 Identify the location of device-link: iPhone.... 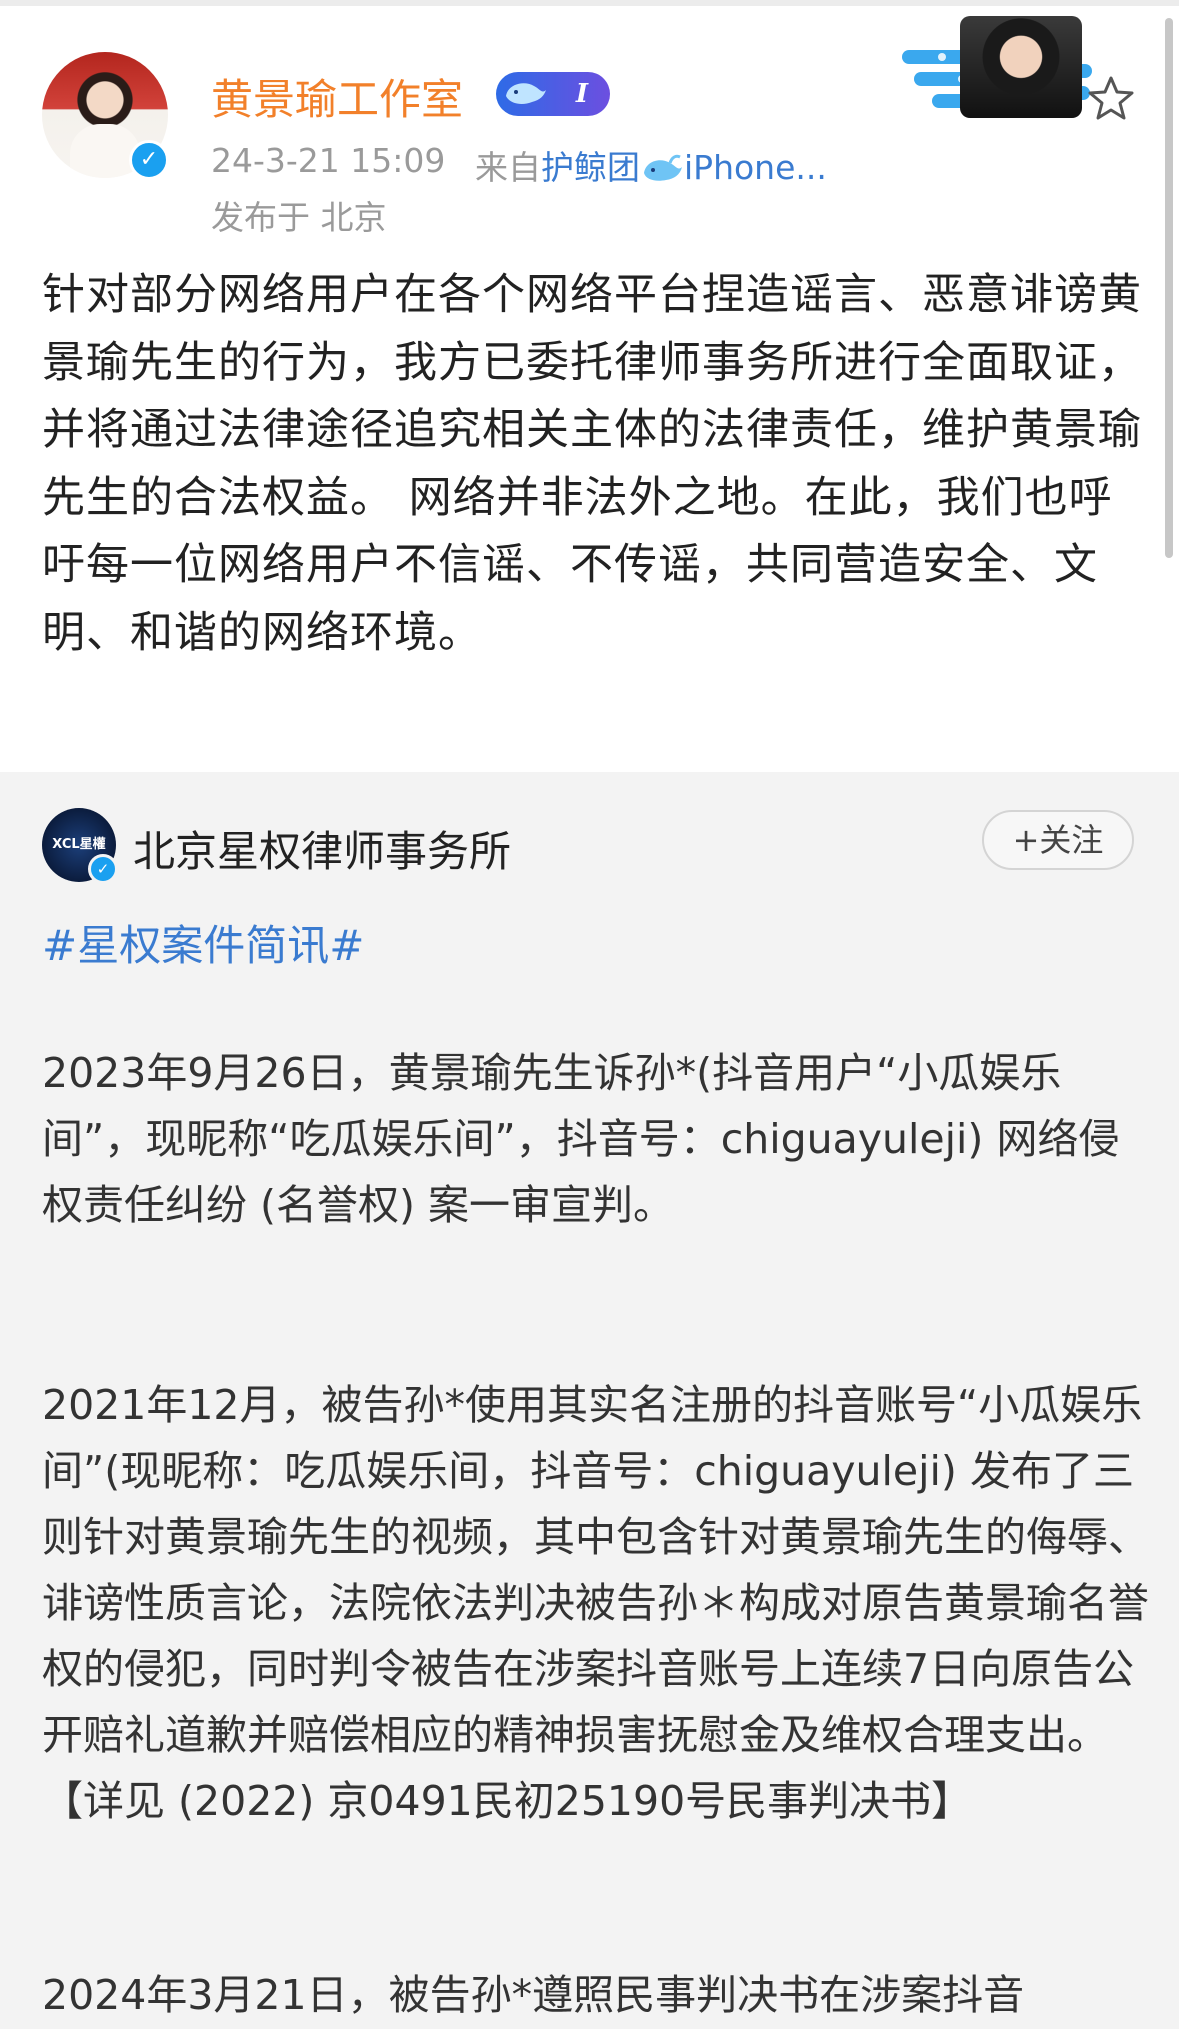
(755, 167).